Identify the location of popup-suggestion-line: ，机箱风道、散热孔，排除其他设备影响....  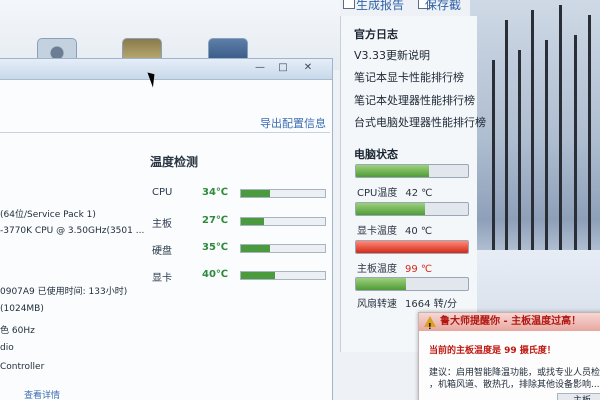
(514, 385).